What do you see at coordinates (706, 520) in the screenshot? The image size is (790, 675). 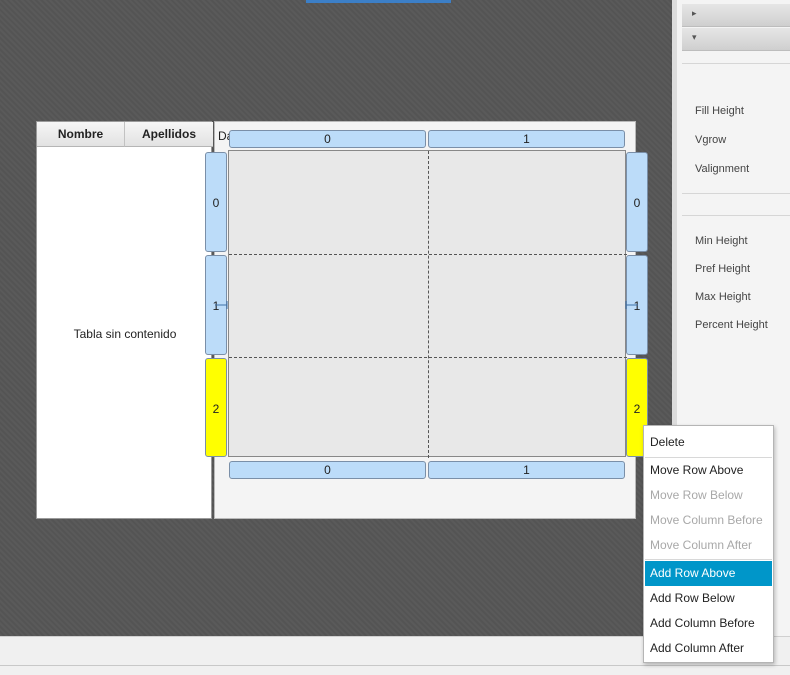 I see `menu-item-move-column-before: Move Column Before` at bounding box center [706, 520].